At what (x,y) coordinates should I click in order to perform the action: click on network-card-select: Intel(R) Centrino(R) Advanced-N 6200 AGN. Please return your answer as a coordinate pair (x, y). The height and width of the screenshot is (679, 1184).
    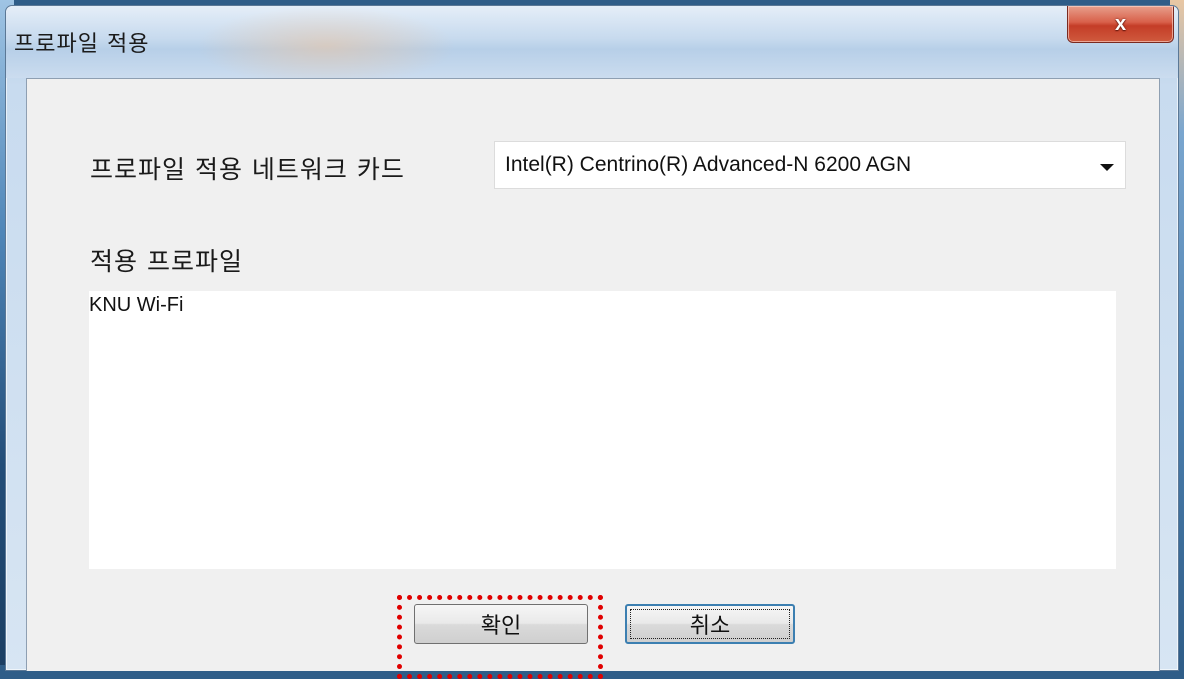
    Looking at the image, I should click on (810, 165).